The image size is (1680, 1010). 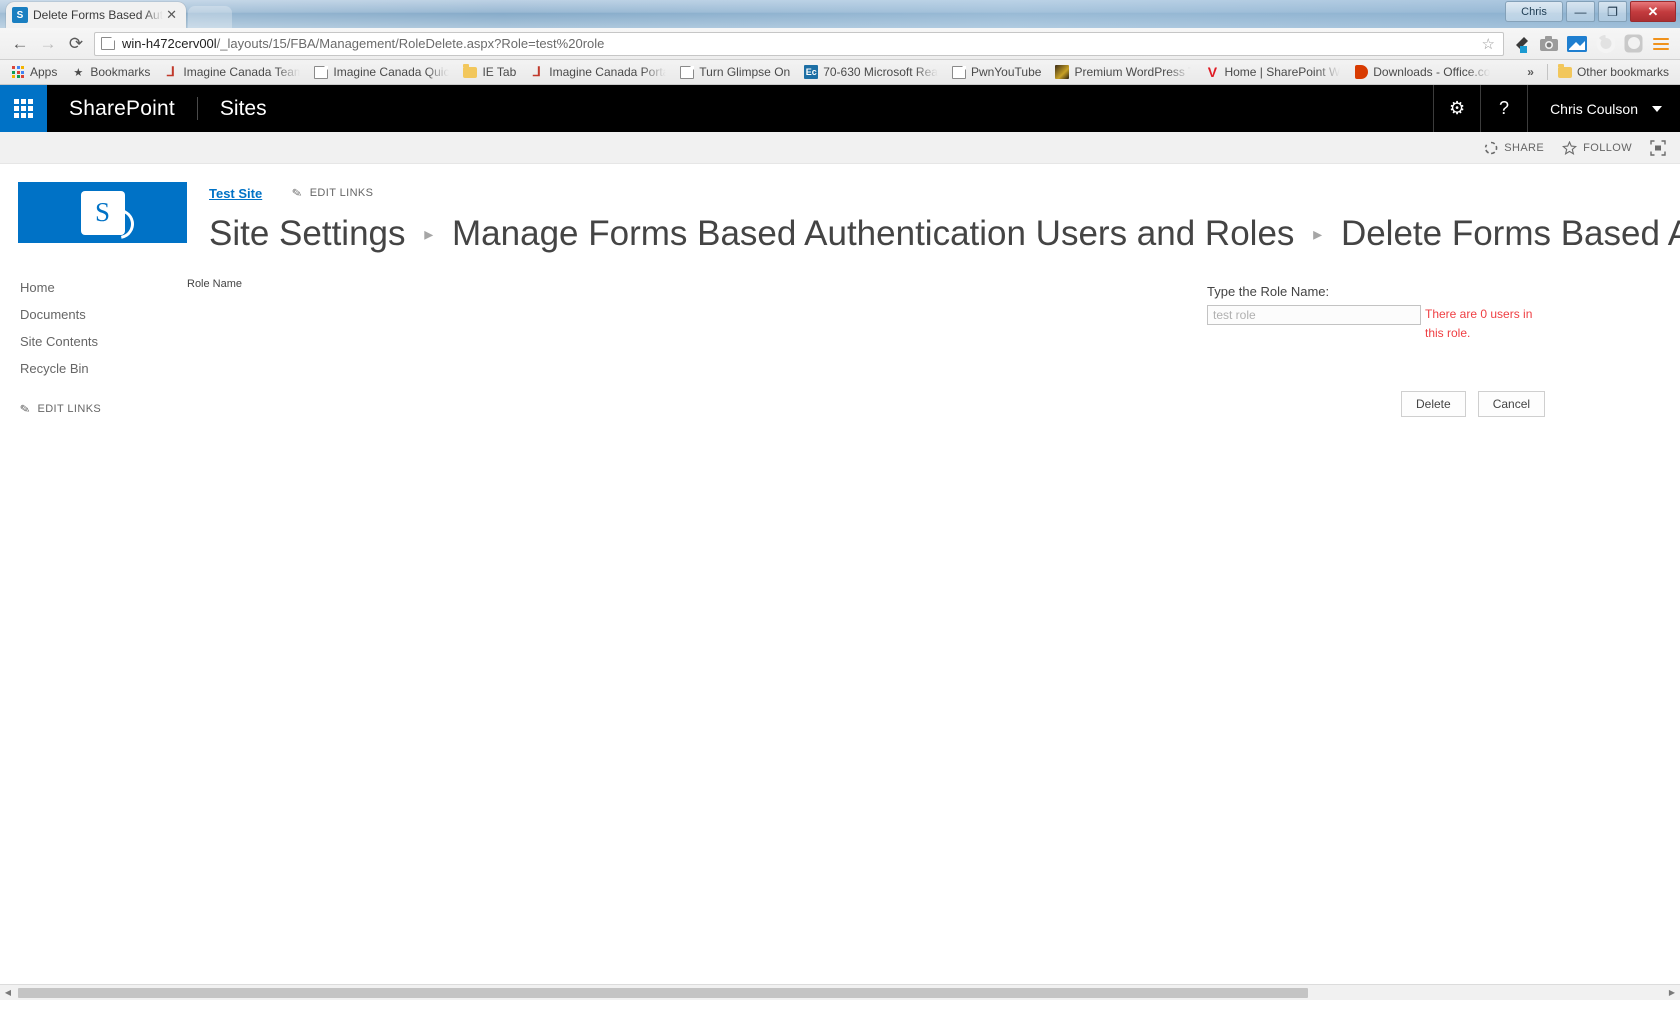 I want to click on bookmark-label: PwnYouTube, so click(x=1006, y=72).